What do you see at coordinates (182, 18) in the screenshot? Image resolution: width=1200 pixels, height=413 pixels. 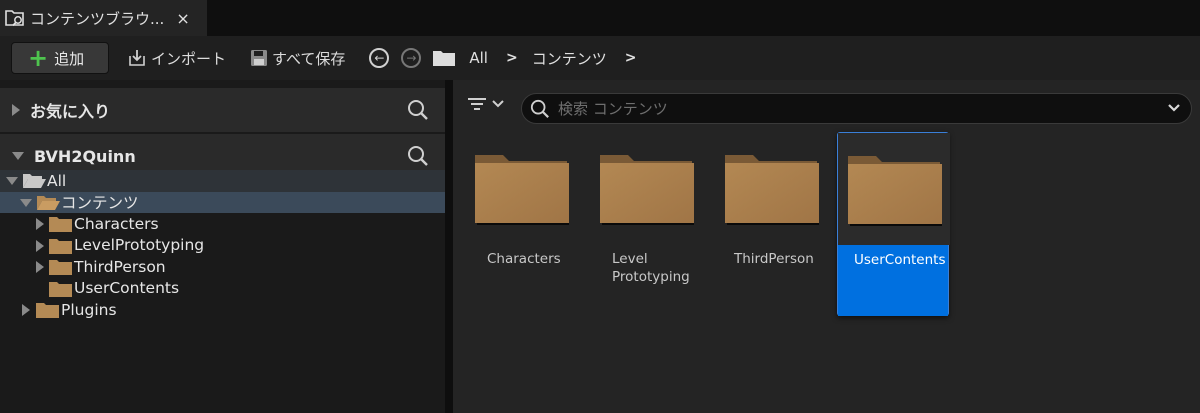 I see `tab-close-button: ×` at bounding box center [182, 18].